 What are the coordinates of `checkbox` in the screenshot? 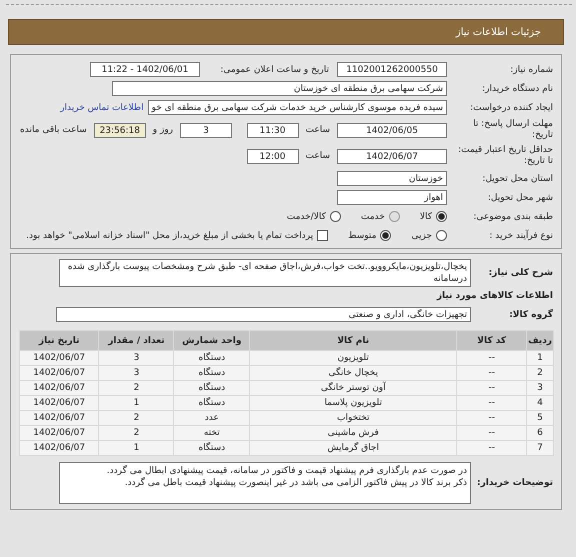 It's located at (322, 235).